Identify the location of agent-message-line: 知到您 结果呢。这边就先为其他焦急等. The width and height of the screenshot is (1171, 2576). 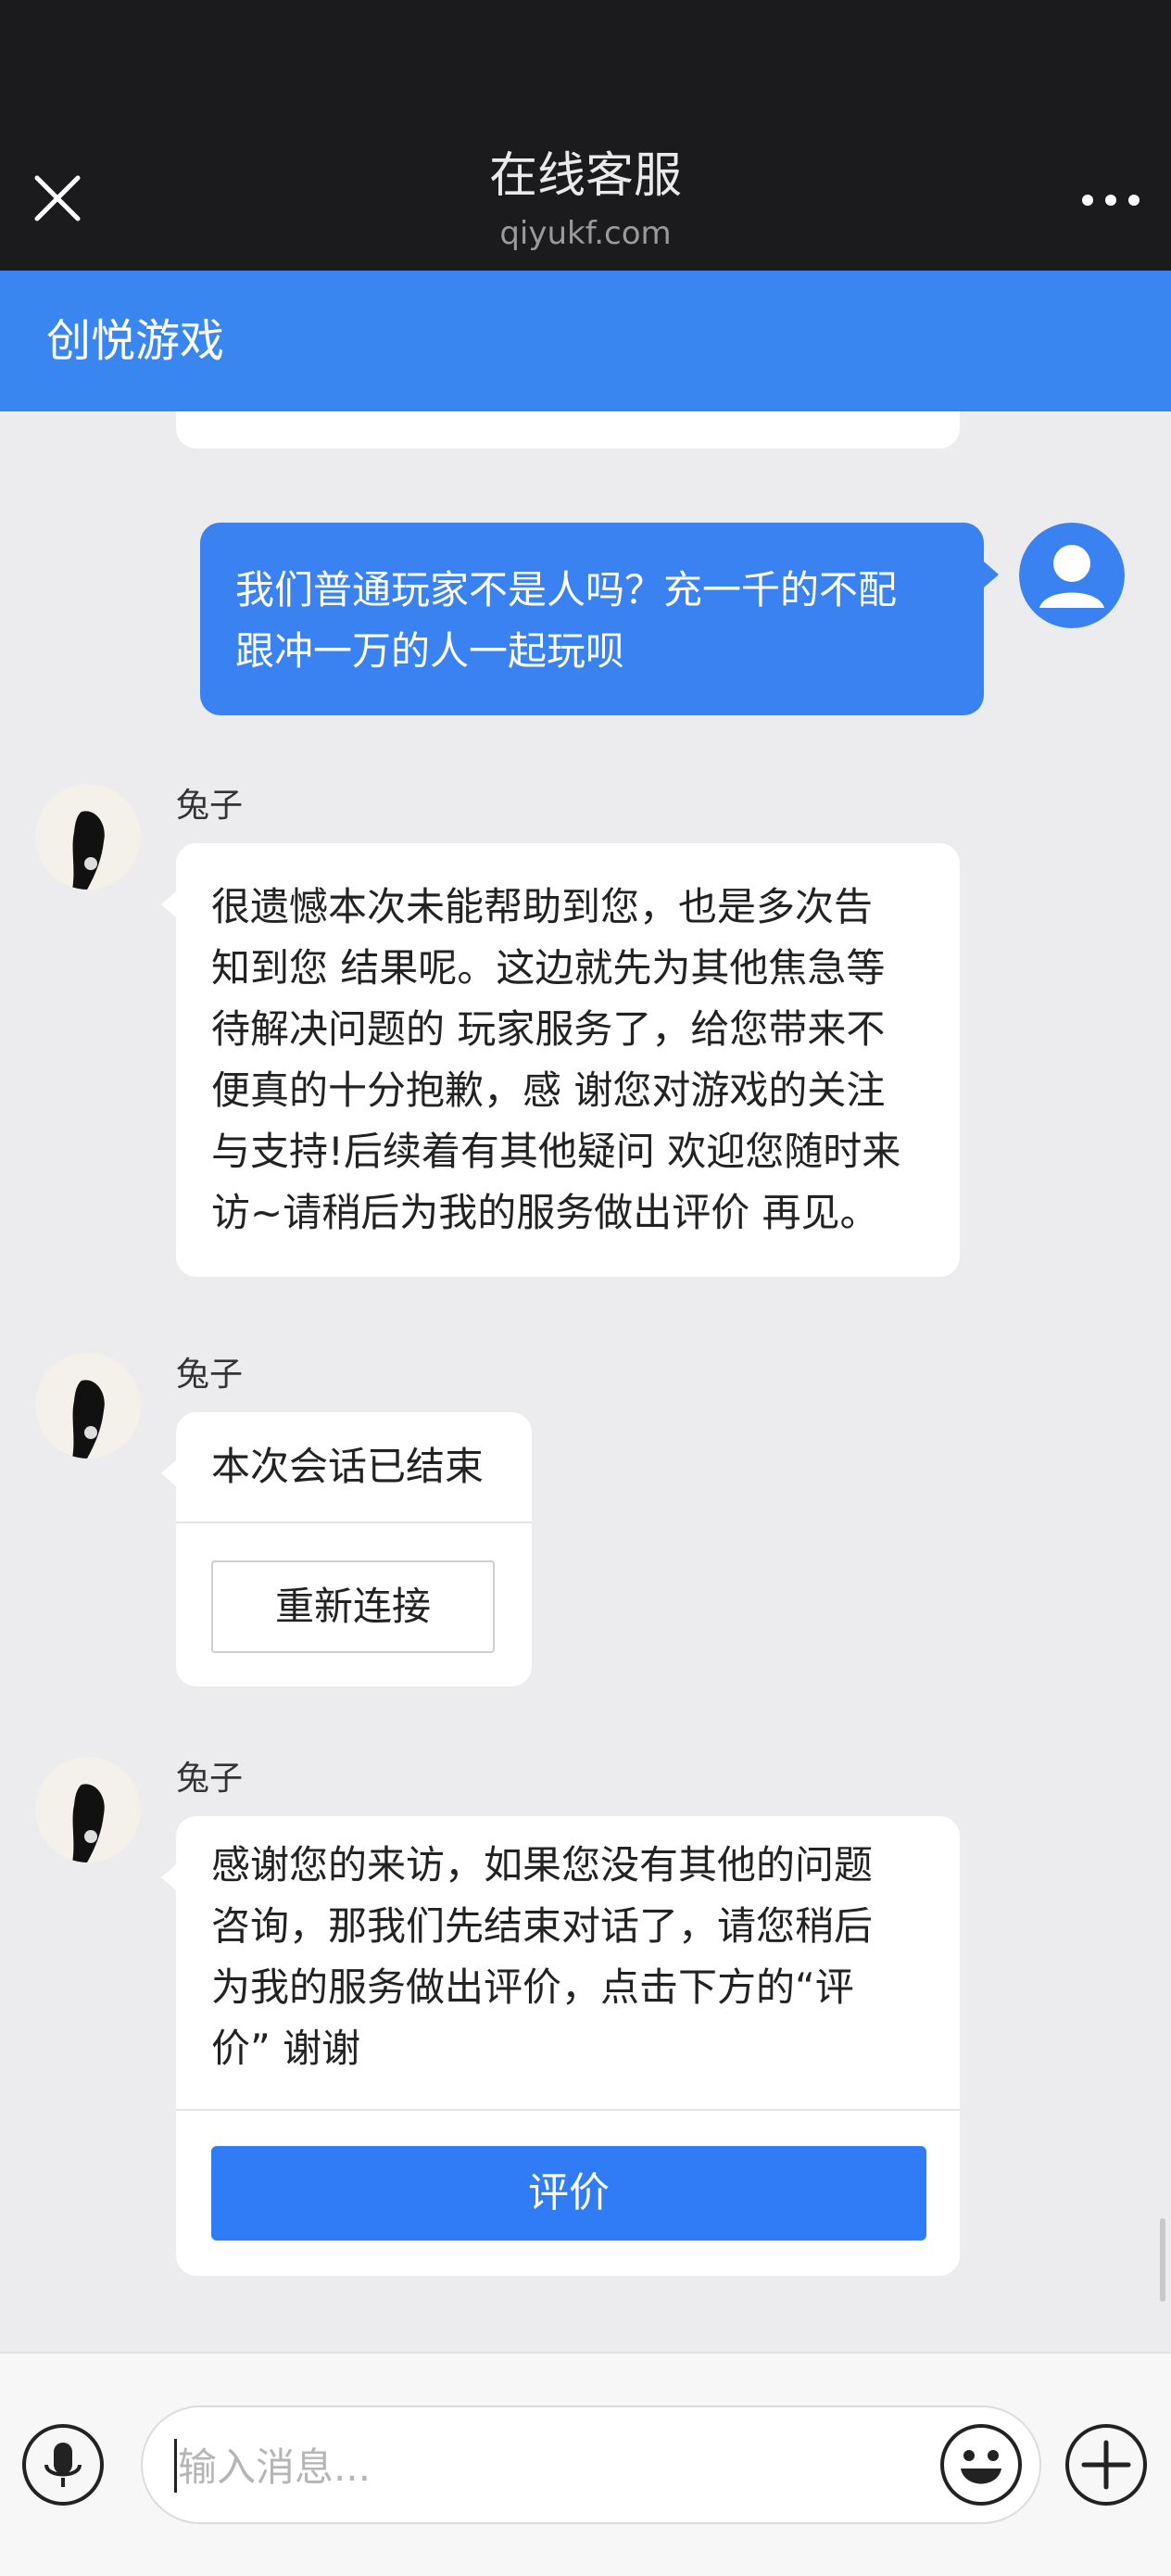
(548, 968).